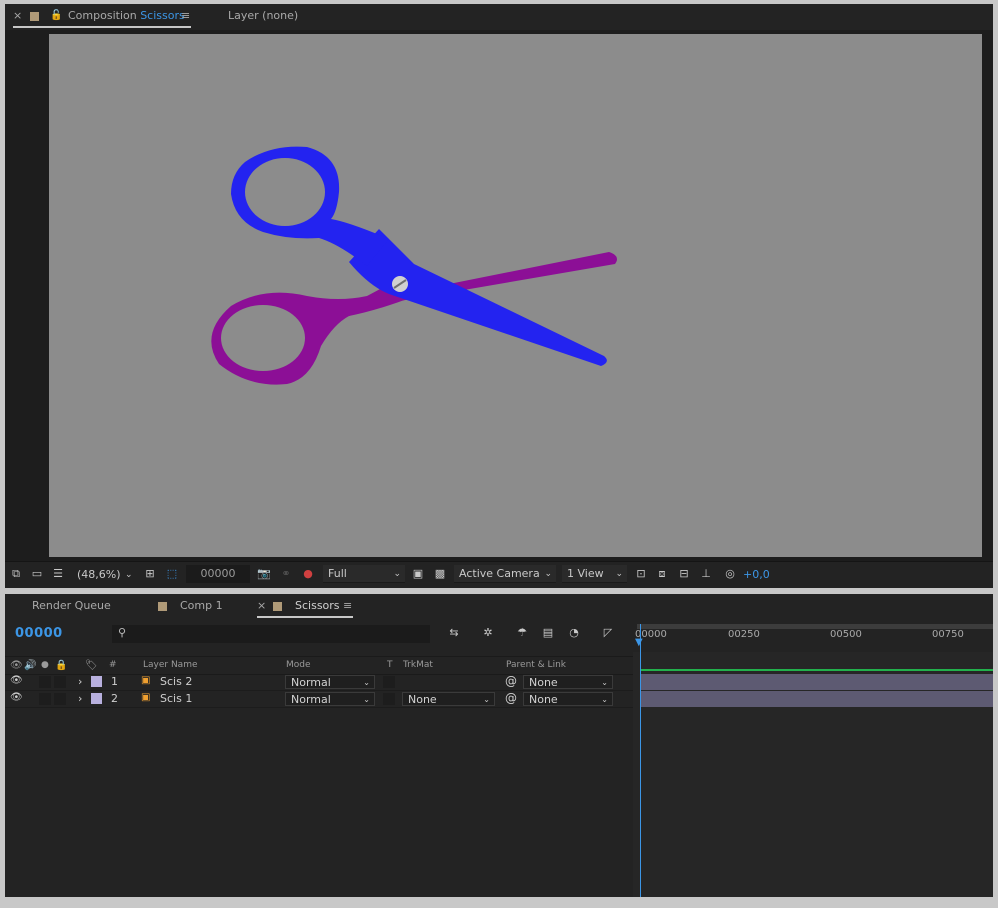 The image size is (998, 908). Describe the element at coordinates (263, 16) in the screenshot. I see `tab-layer: Layer (none)` at that location.